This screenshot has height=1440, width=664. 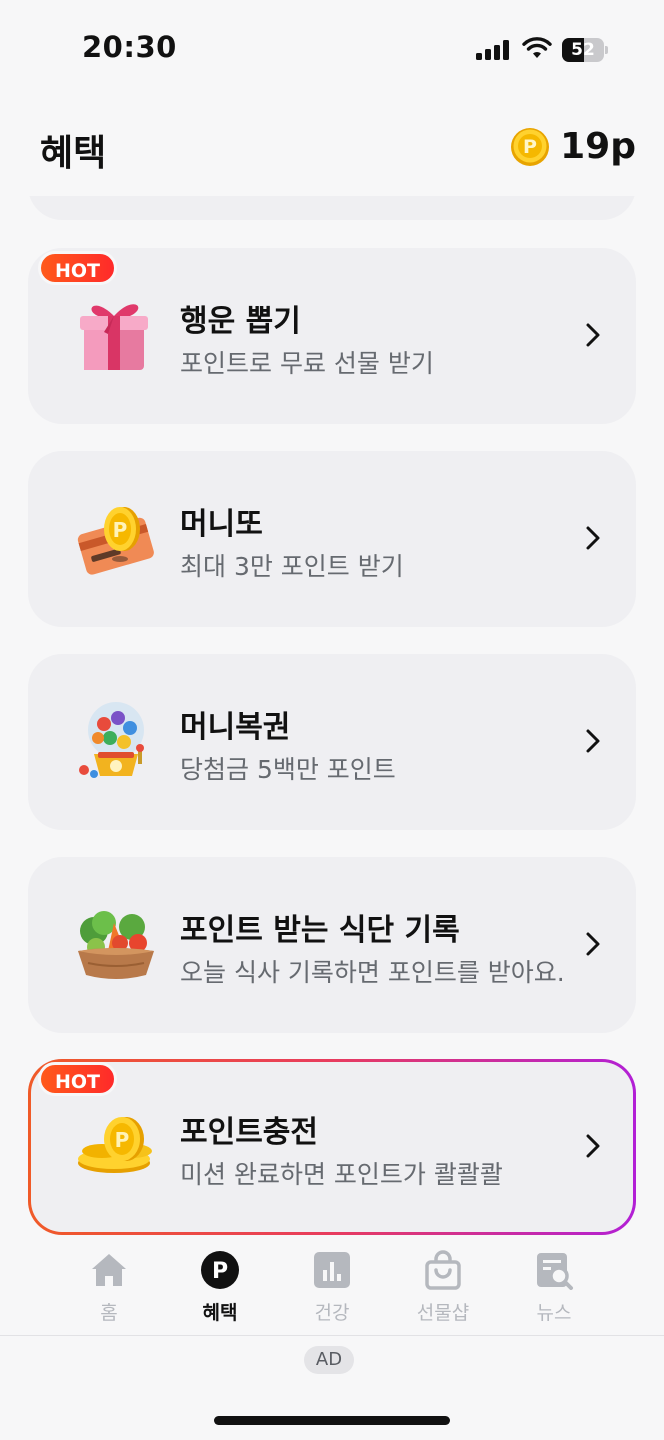 What do you see at coordinates (332, 1147) in the screenshot?
I see `card-point-charge: P 포인트충전 미션 완료하면 포인트가 콸콸콸` at bounding box center [332, 1147].